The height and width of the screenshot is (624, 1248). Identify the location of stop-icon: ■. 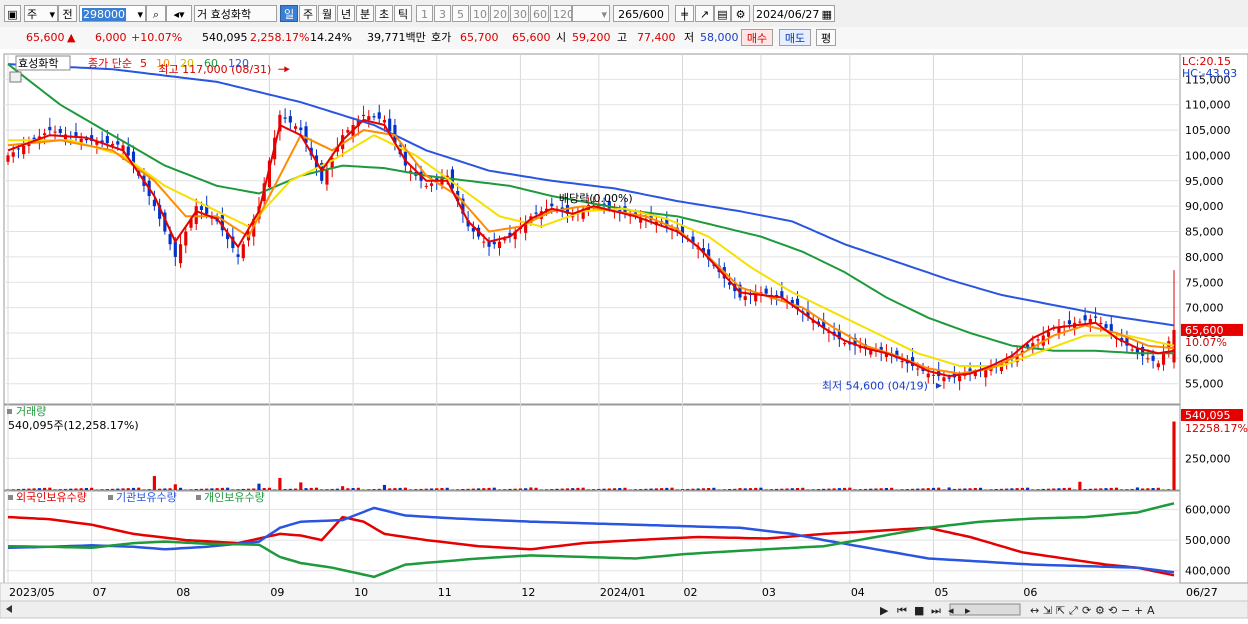
(919, 610).